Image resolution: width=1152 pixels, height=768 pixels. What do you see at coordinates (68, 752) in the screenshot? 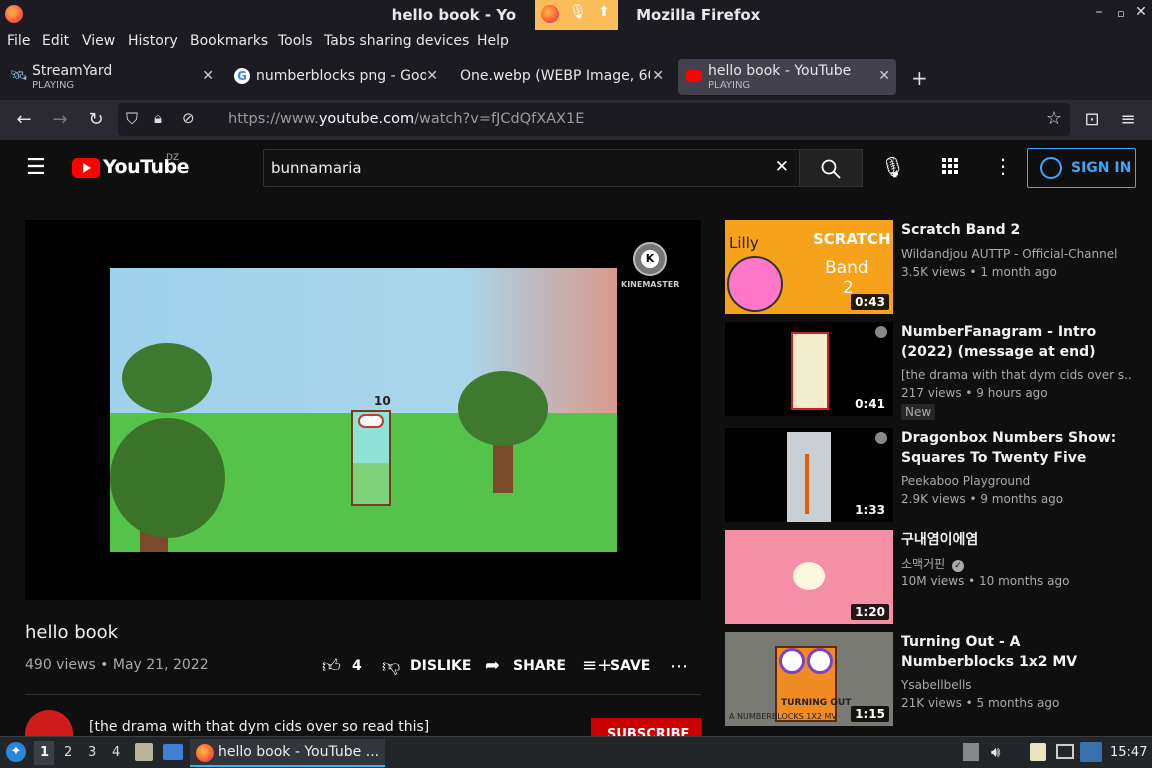
I see `workspace-2: 2` at bounding box center [68, 752].